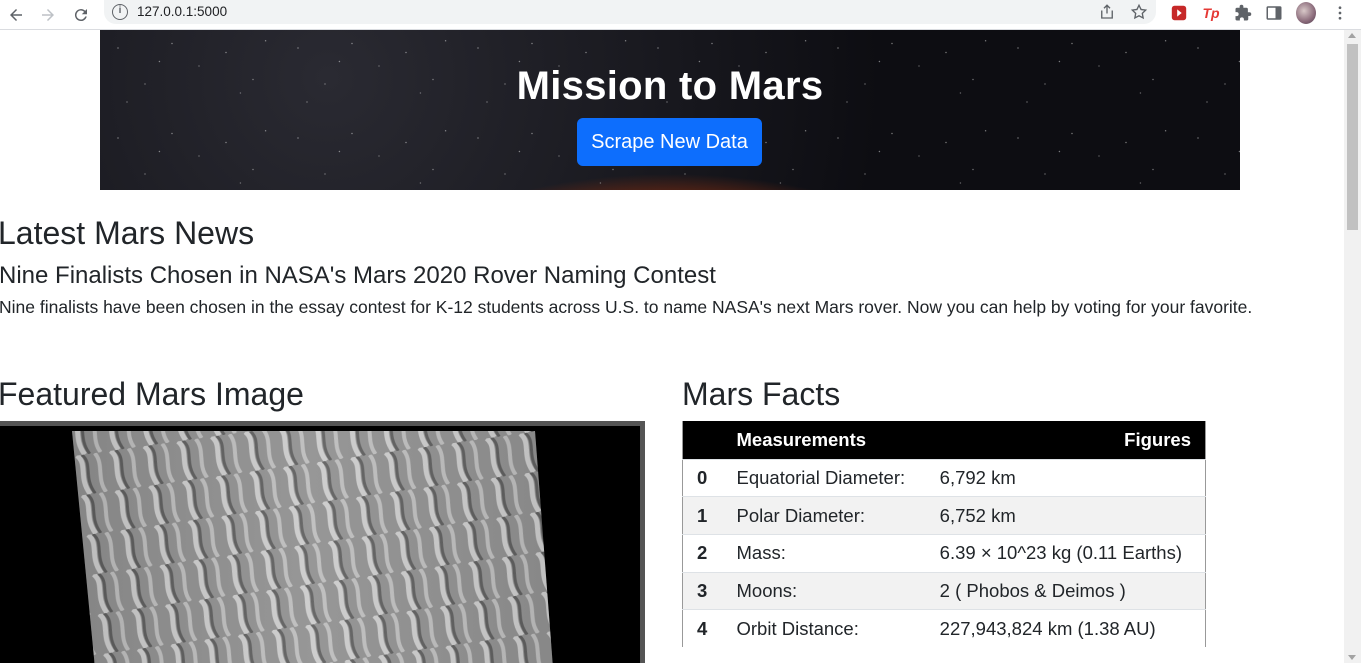  I want to click on column-header-index, so click(702, 440).